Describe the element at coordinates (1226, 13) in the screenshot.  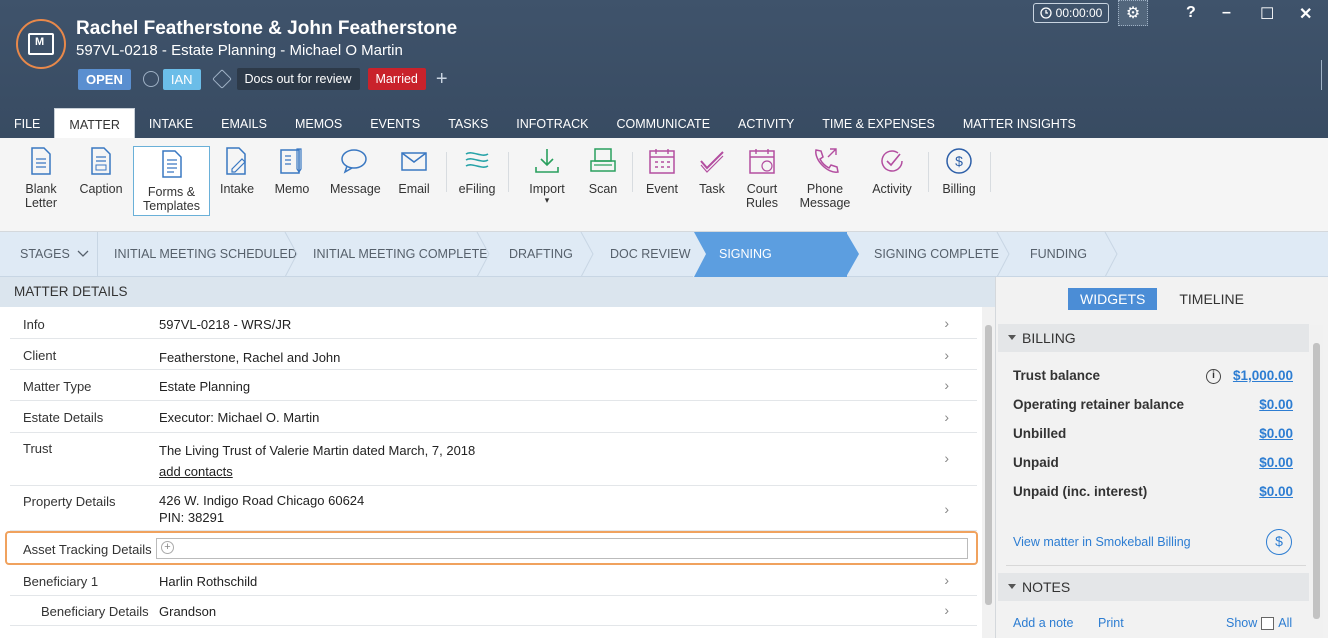
I see `minimize-button: –` at that location.